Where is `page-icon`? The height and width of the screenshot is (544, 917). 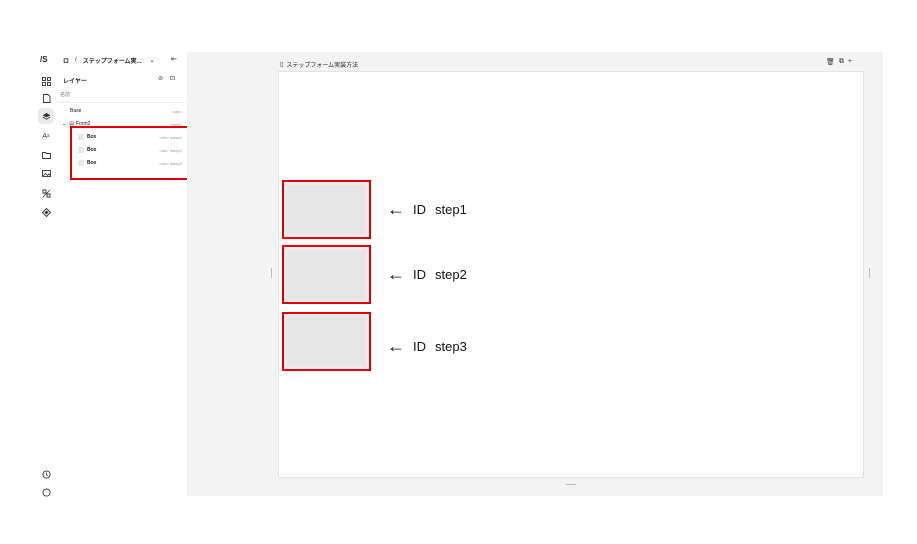 page-icon is located at coordinates (46, 98).